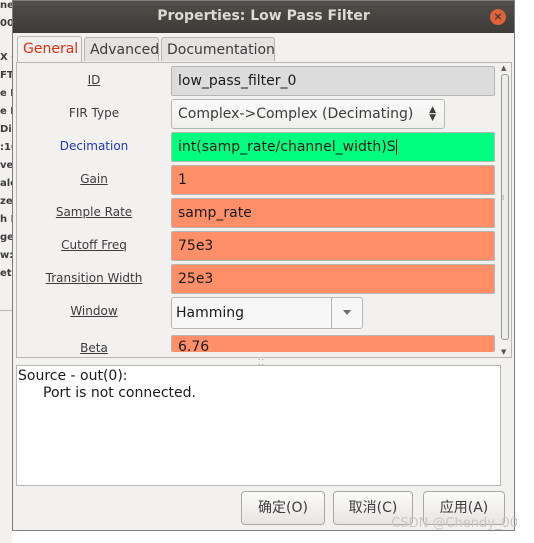  Describe the element at coordinates (333, 279) in the screenshot. I see `transition-width-field: 25e3` at that location.